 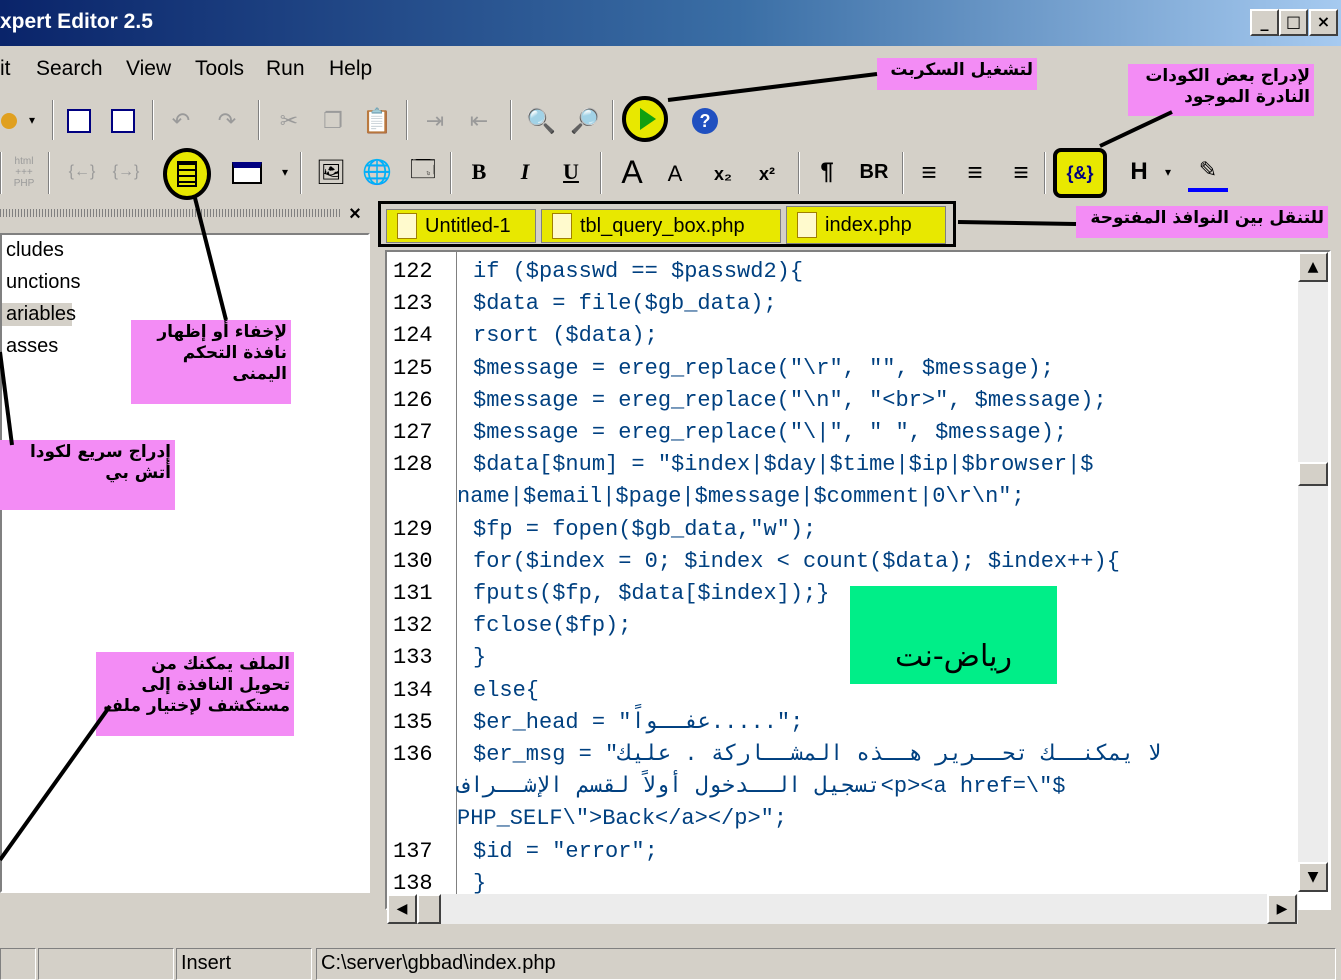 I want to click on tab-untitled-1: Untitled-1, so click(x=461, y=226).